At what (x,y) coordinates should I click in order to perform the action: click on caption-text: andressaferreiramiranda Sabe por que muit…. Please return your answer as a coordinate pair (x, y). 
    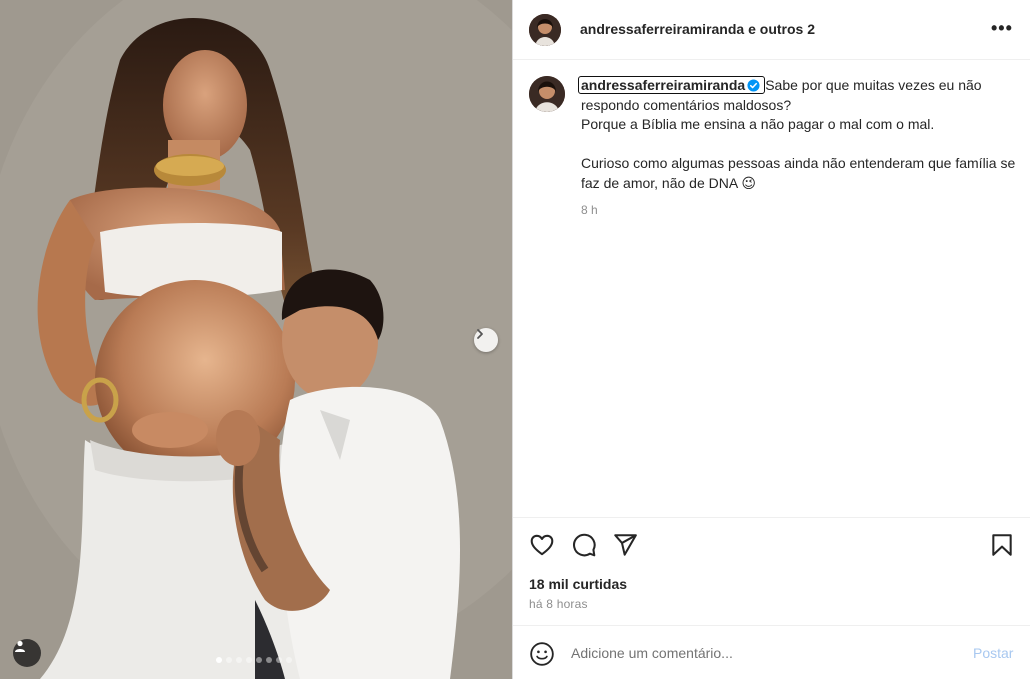
    Looking at the image, I should click on (799, 148).